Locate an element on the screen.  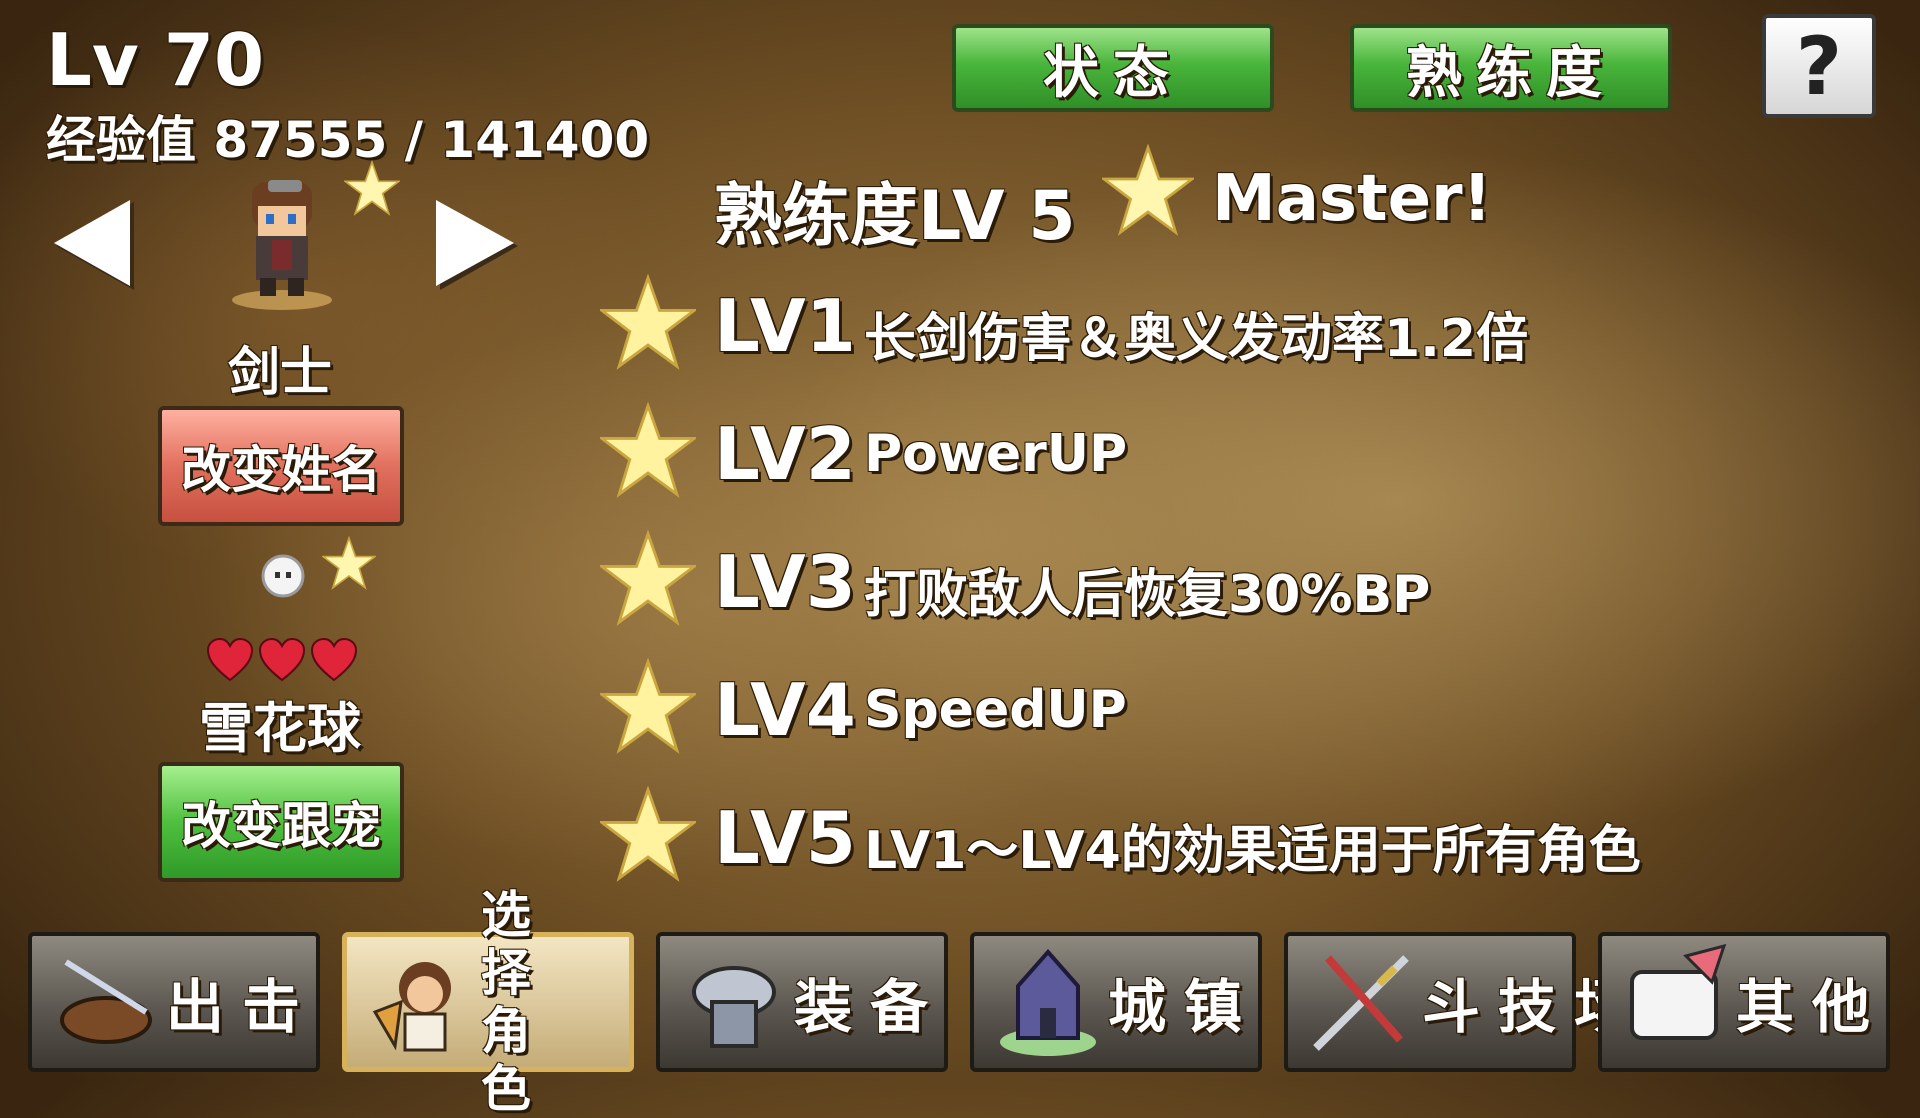
tab-status: 状态 is located at coordinates (1113, 68).